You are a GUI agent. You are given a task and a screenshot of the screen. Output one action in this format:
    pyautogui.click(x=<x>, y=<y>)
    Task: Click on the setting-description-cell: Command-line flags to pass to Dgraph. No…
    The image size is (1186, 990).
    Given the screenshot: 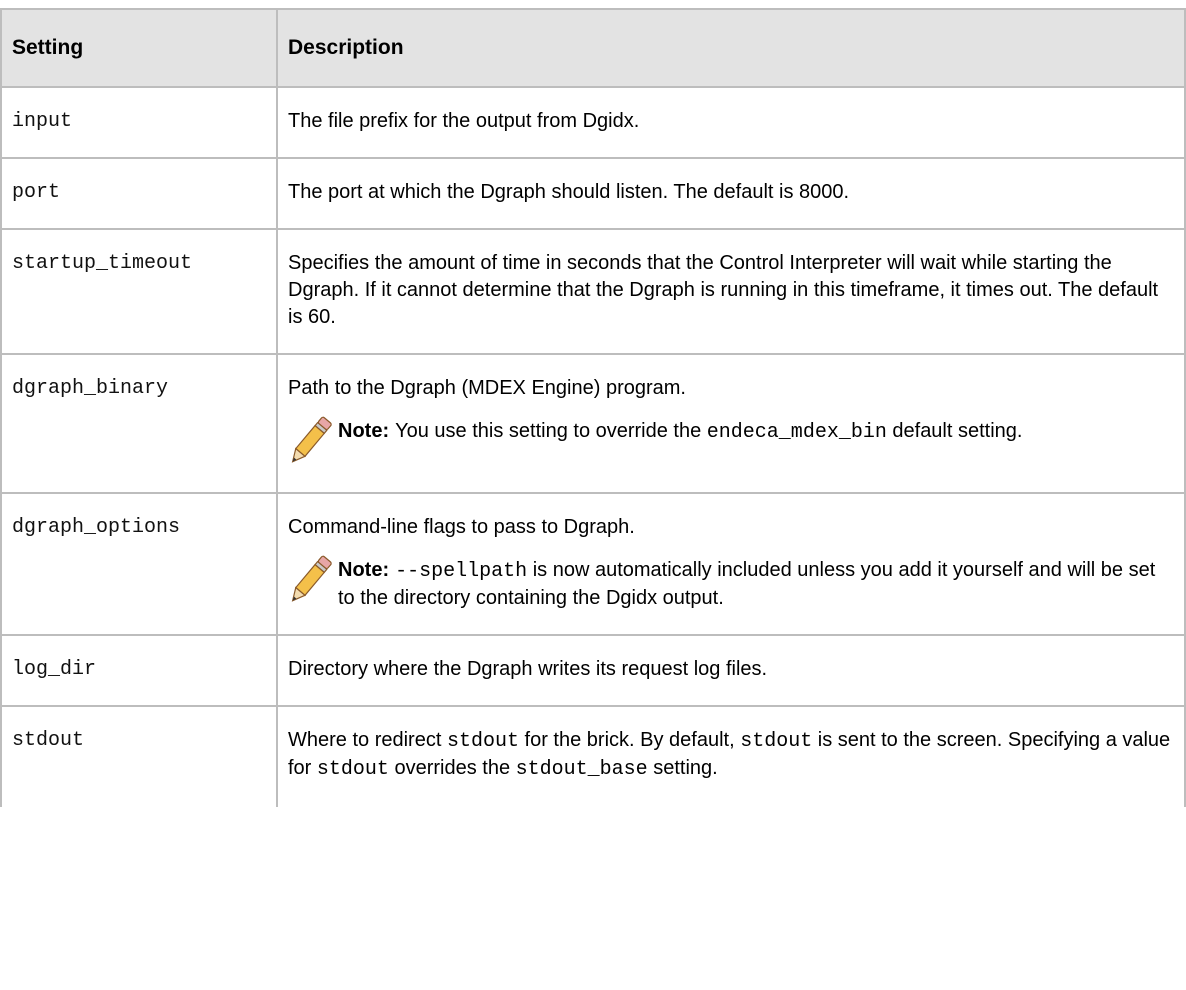 What is the action you would take?
    pyautogui.click(x=731, y=564)
    